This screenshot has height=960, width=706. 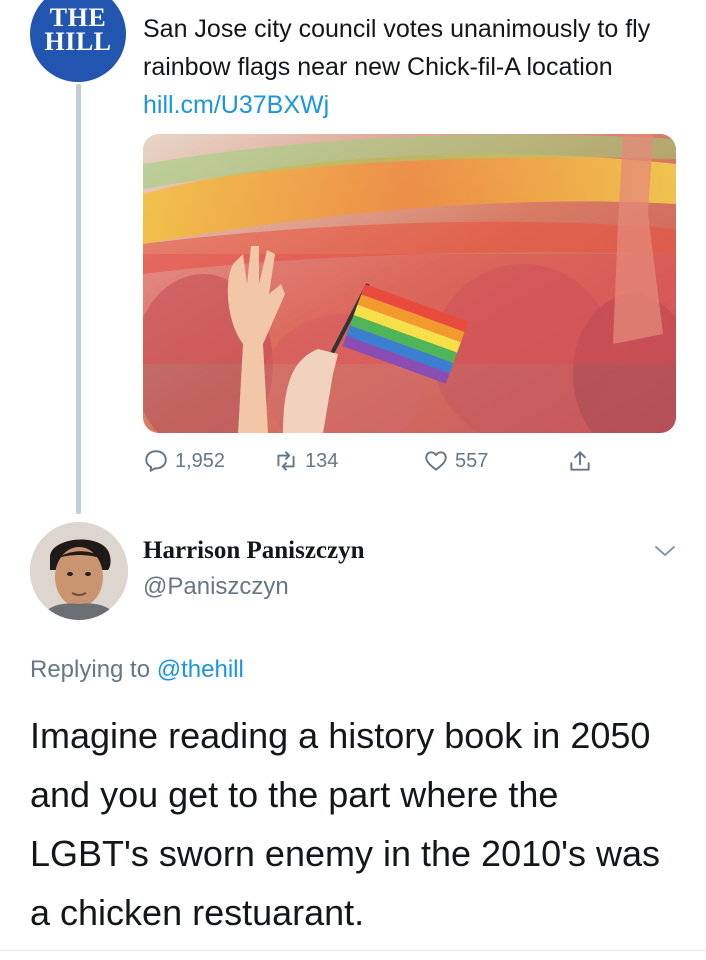 What do you see at coordinates (472, 460) in the screenshot?
I see `like-count: 557` at bounding box center [472, 460].